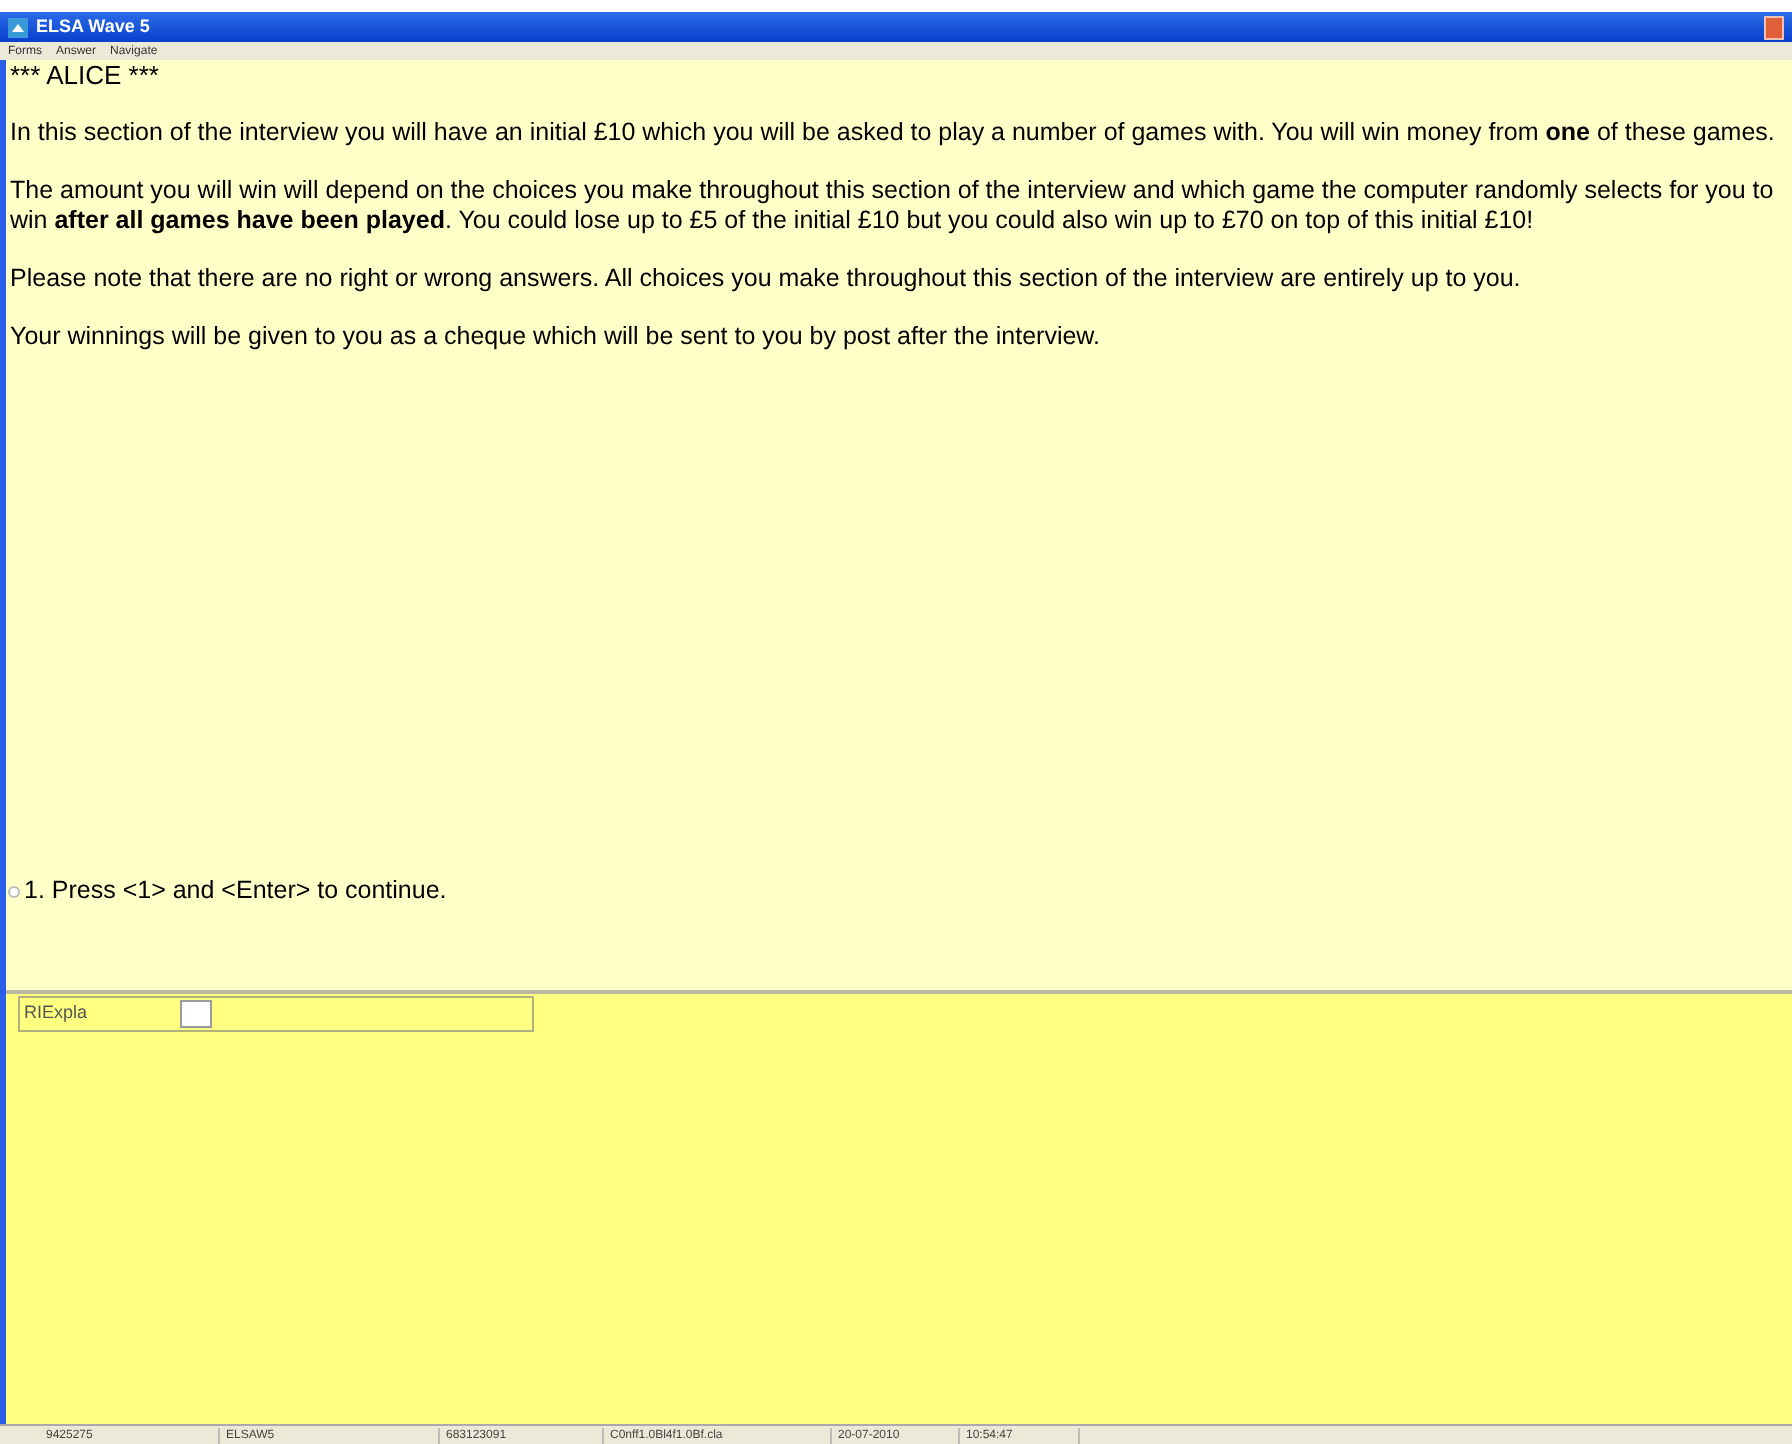  Describe the element at coordinates (235, 891) in the screenshot. I see `option-label: 1. Press <1> and <Enter> to continue.` at that location.